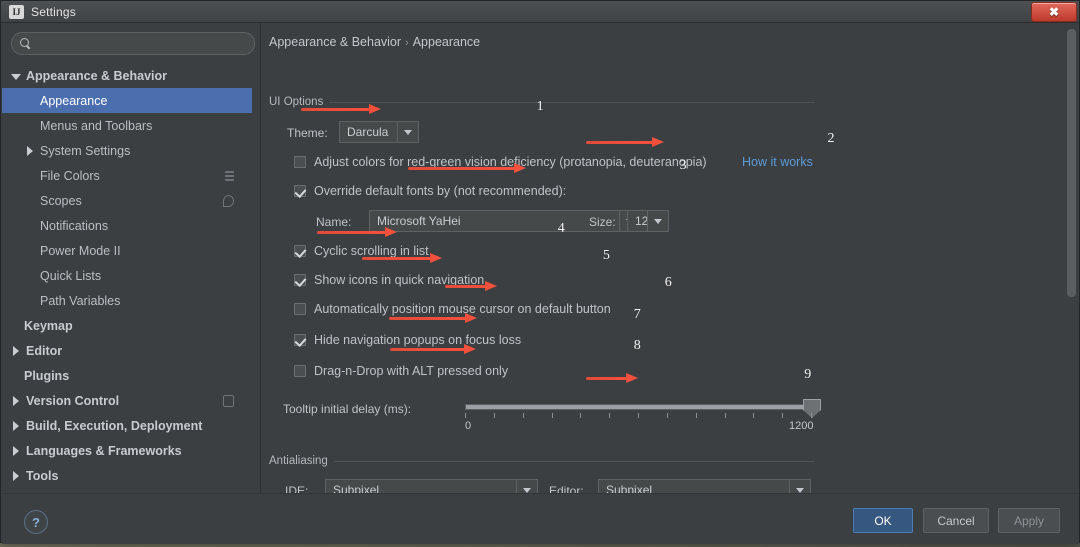  I want to click on slider-max-label: 1200, so click(801, 426).